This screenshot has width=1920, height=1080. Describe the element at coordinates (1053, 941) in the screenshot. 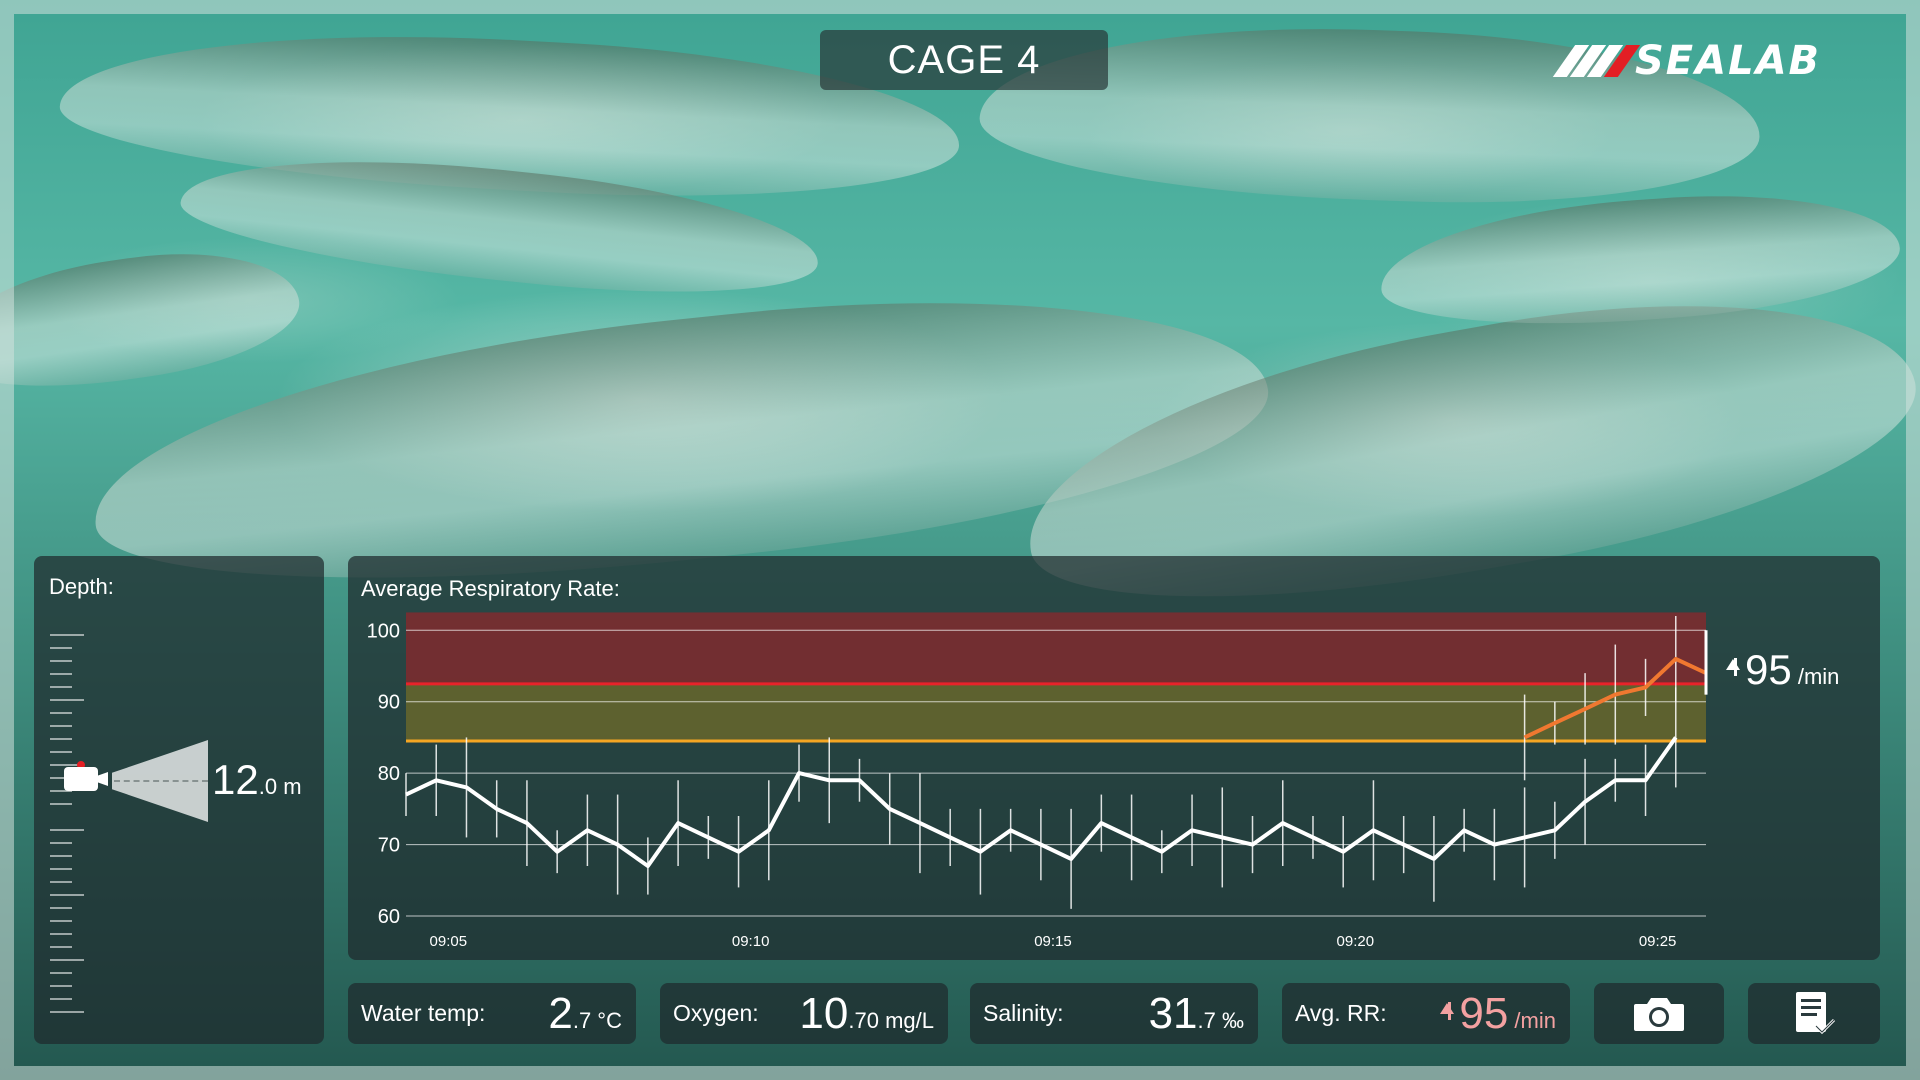

I see `x-tick-label: 09:15` at that location.